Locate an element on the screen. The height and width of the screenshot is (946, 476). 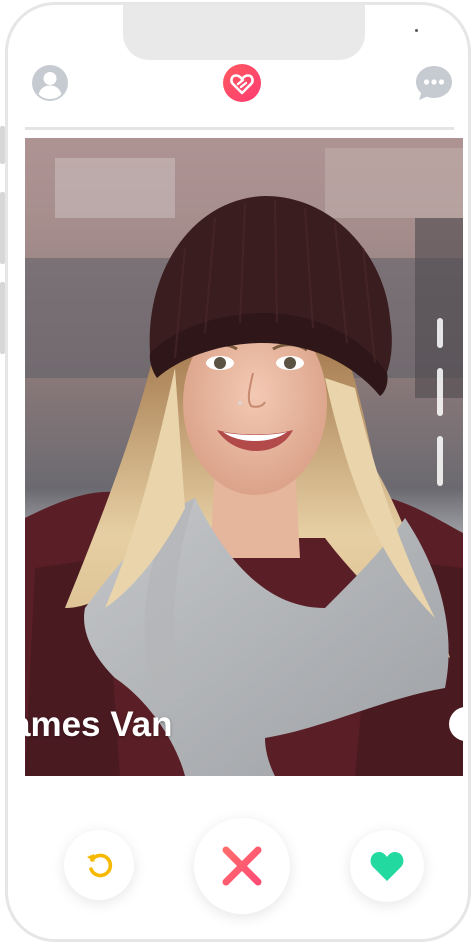
like-button is located at coordinates (387, 866).